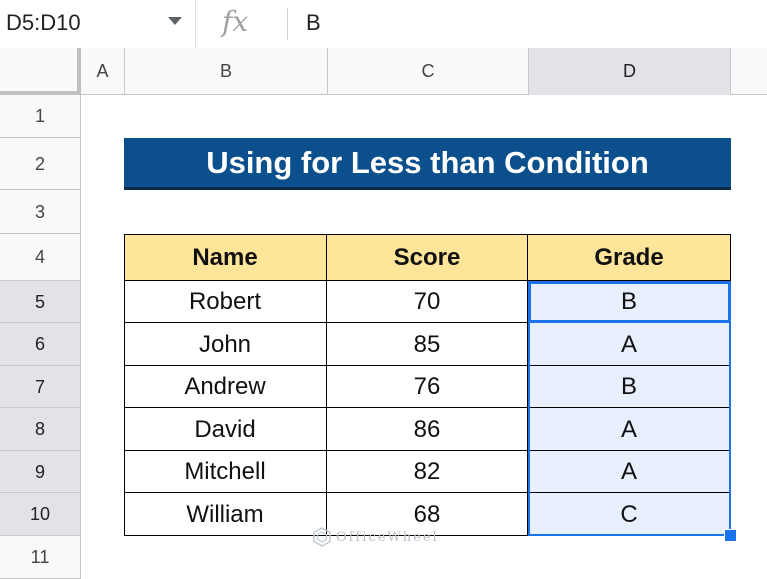 This screenshot has height=579, width=767. I want to click on table-cell-name: Andrew, so click(225, 387).